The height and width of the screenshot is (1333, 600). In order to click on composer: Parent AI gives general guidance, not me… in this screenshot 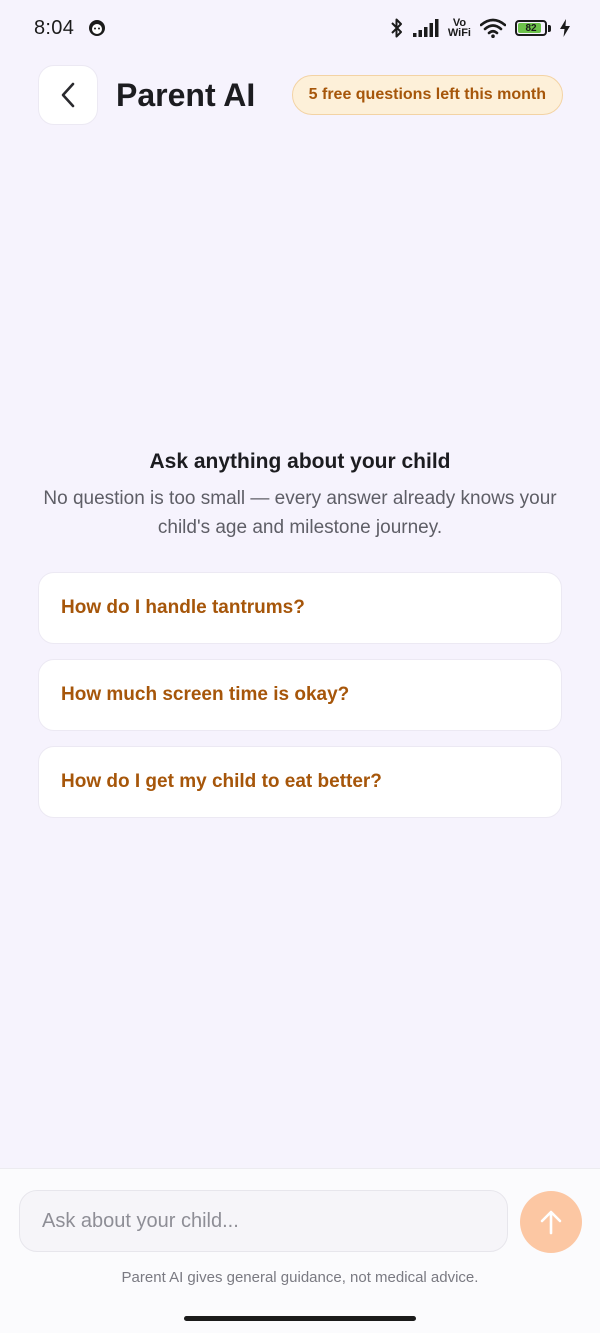, I will do `click(300, 1250)`.